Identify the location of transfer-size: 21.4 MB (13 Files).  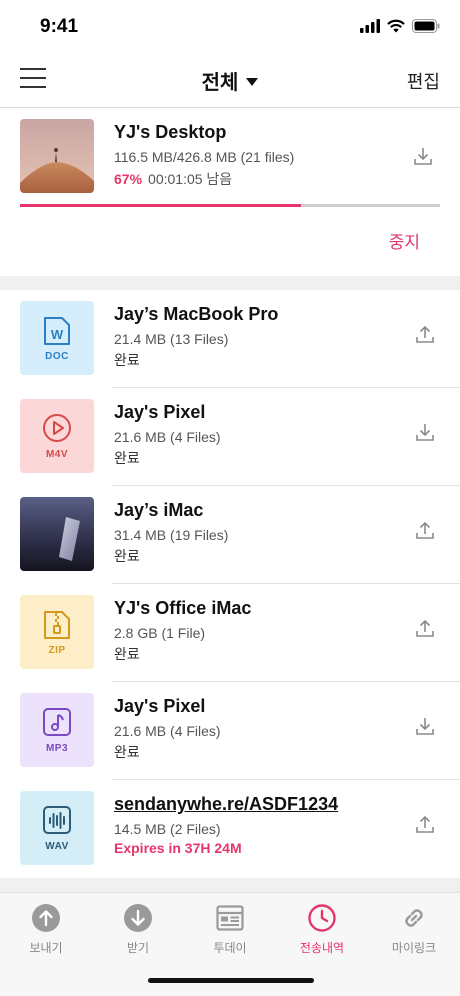
(171, 339).